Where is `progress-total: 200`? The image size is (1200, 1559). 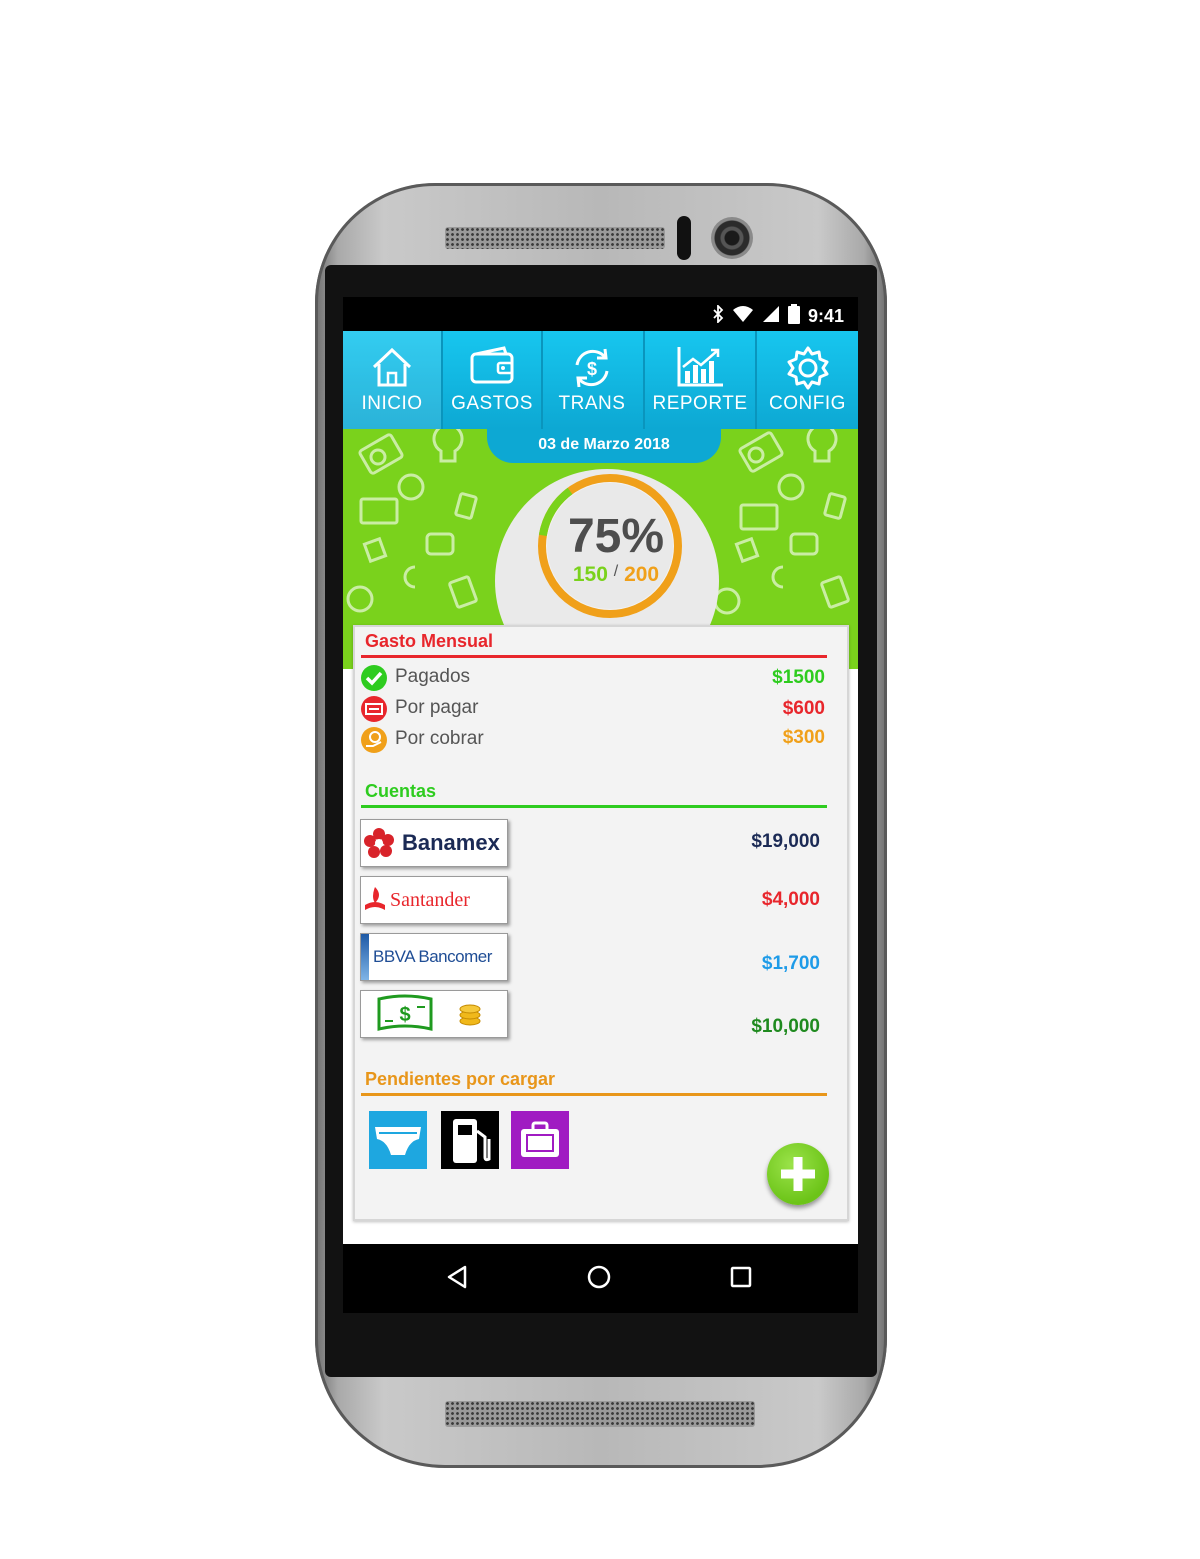
progress-total: 200 is located at coordinates (642, 574).